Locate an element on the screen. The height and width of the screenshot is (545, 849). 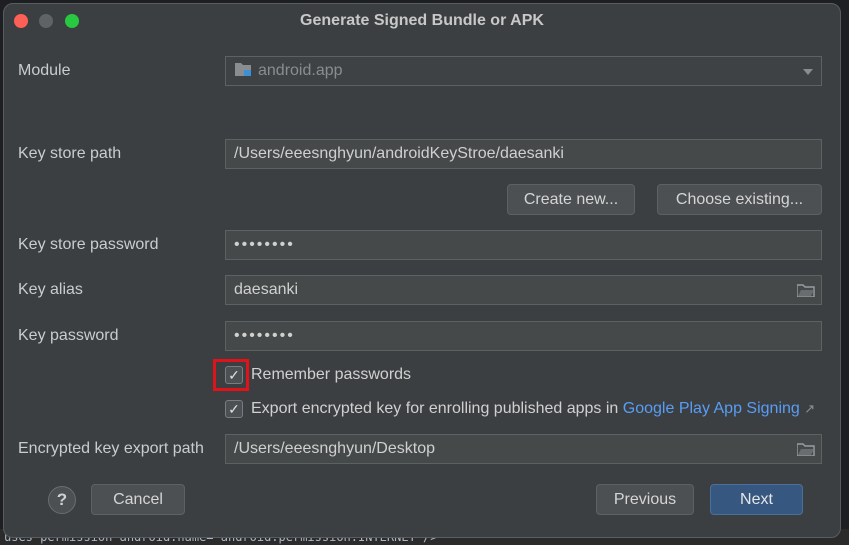
external-link-arrow-icon: ↗ is located at coordinates (810, 408).